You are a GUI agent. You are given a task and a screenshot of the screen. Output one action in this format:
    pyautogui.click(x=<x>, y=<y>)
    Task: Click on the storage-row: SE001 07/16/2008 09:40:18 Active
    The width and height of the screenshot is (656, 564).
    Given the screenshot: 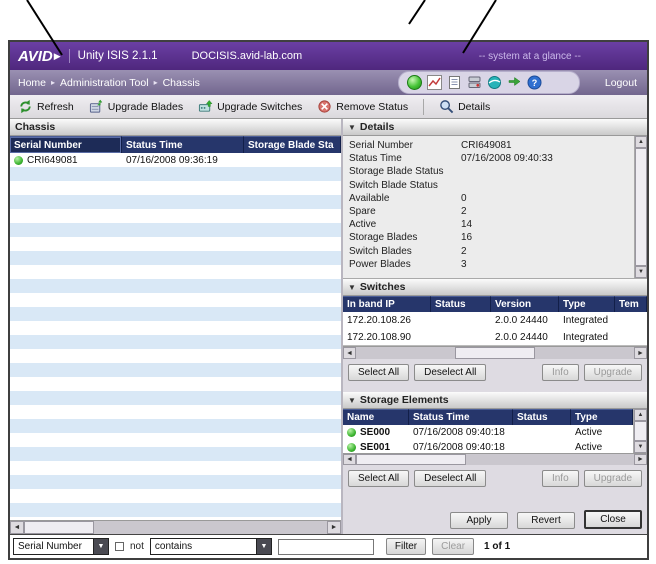 What is the action you would take?
    pyautogui.click(x=488, y=446)
    